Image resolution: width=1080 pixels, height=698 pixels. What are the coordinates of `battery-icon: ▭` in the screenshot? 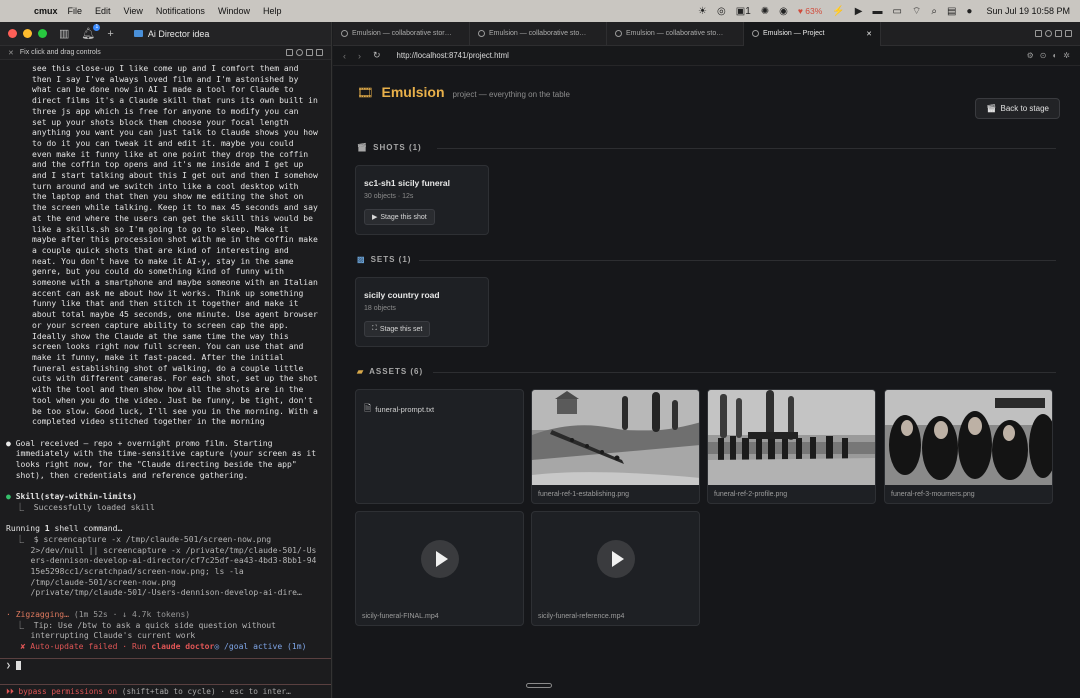 It's located at (896, 11).